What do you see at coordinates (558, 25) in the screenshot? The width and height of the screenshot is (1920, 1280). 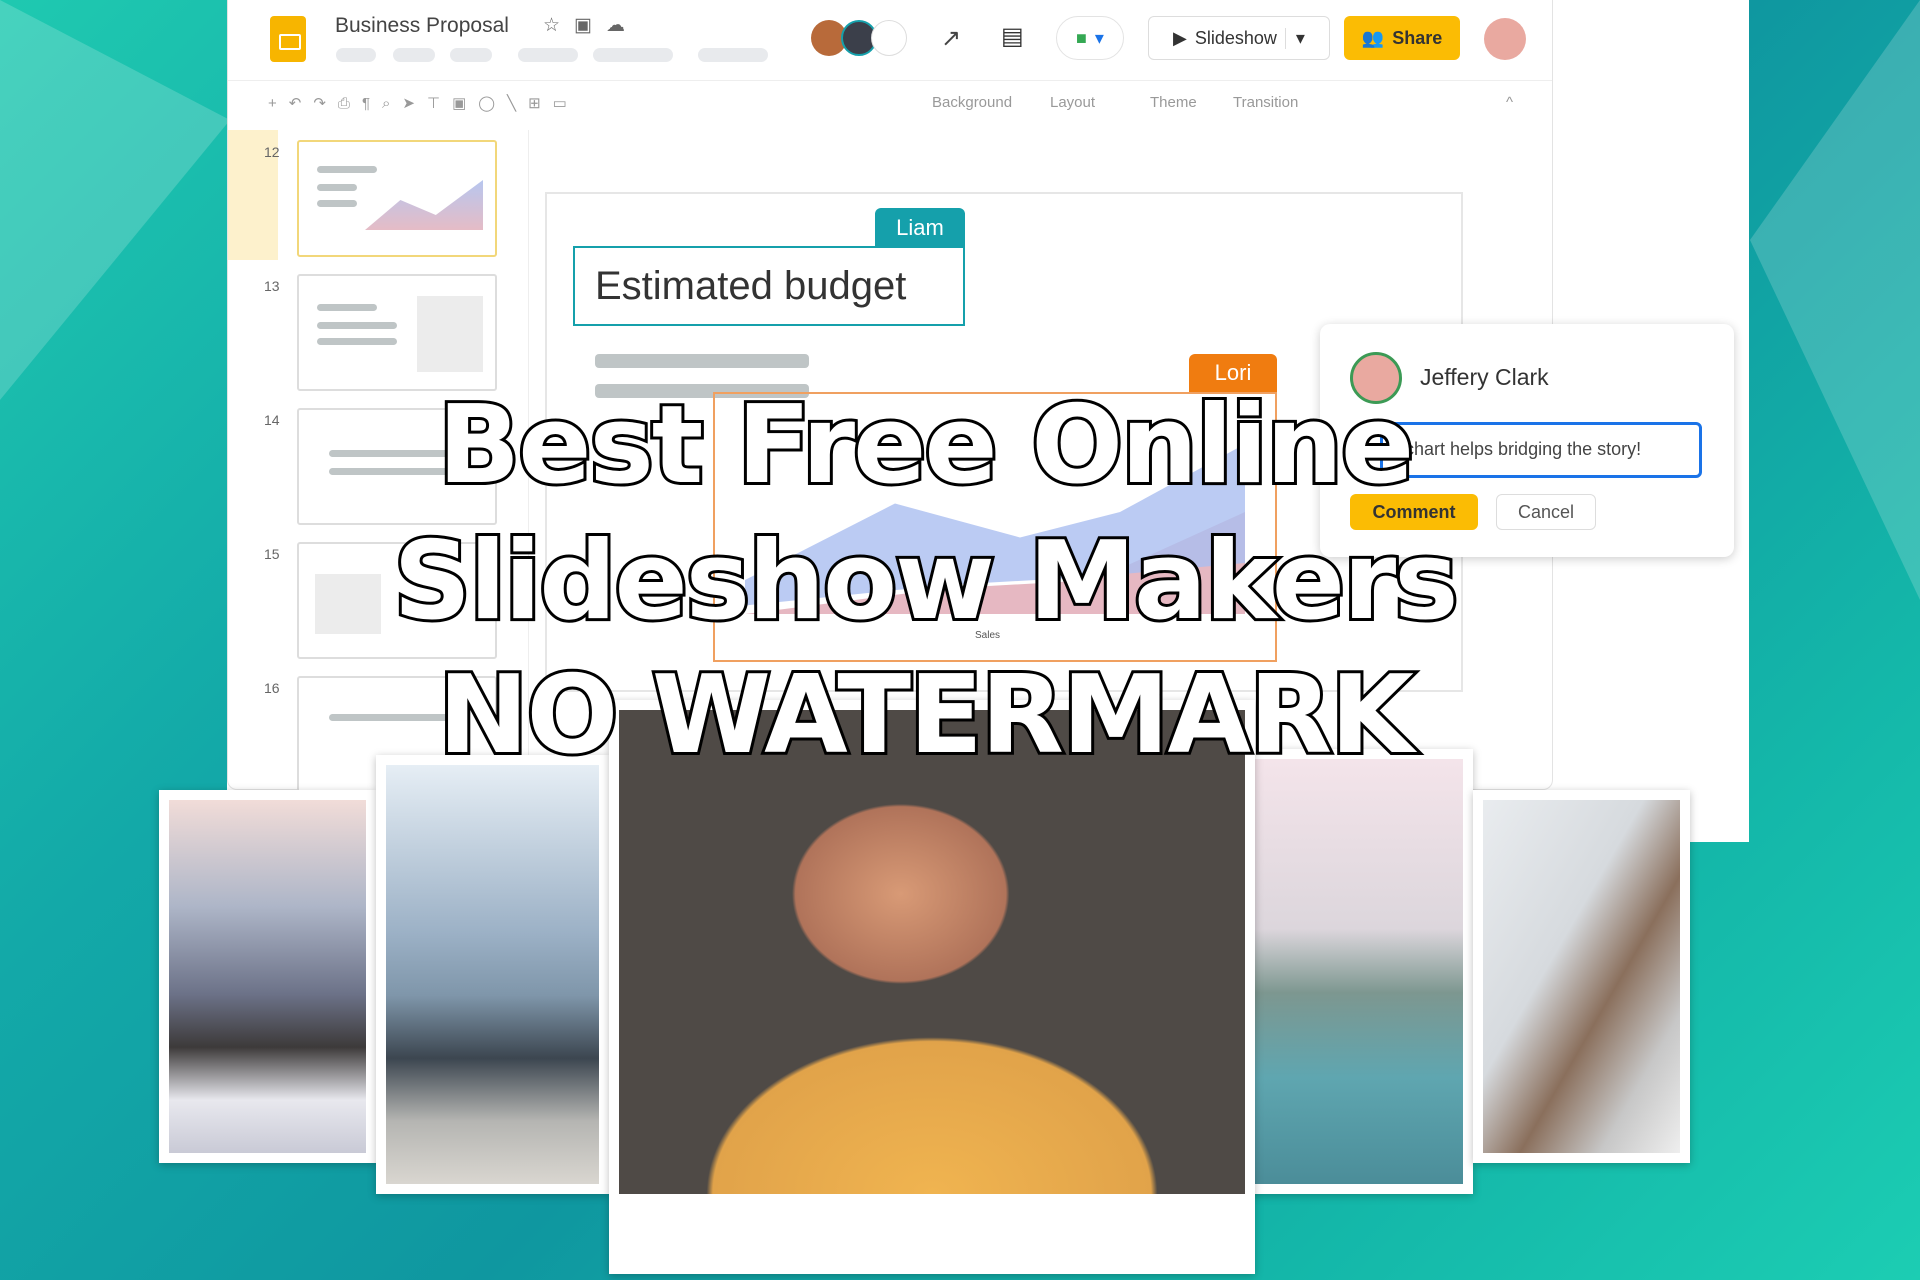 I see `star-icon: ☆` at bounding box center [558, 25].